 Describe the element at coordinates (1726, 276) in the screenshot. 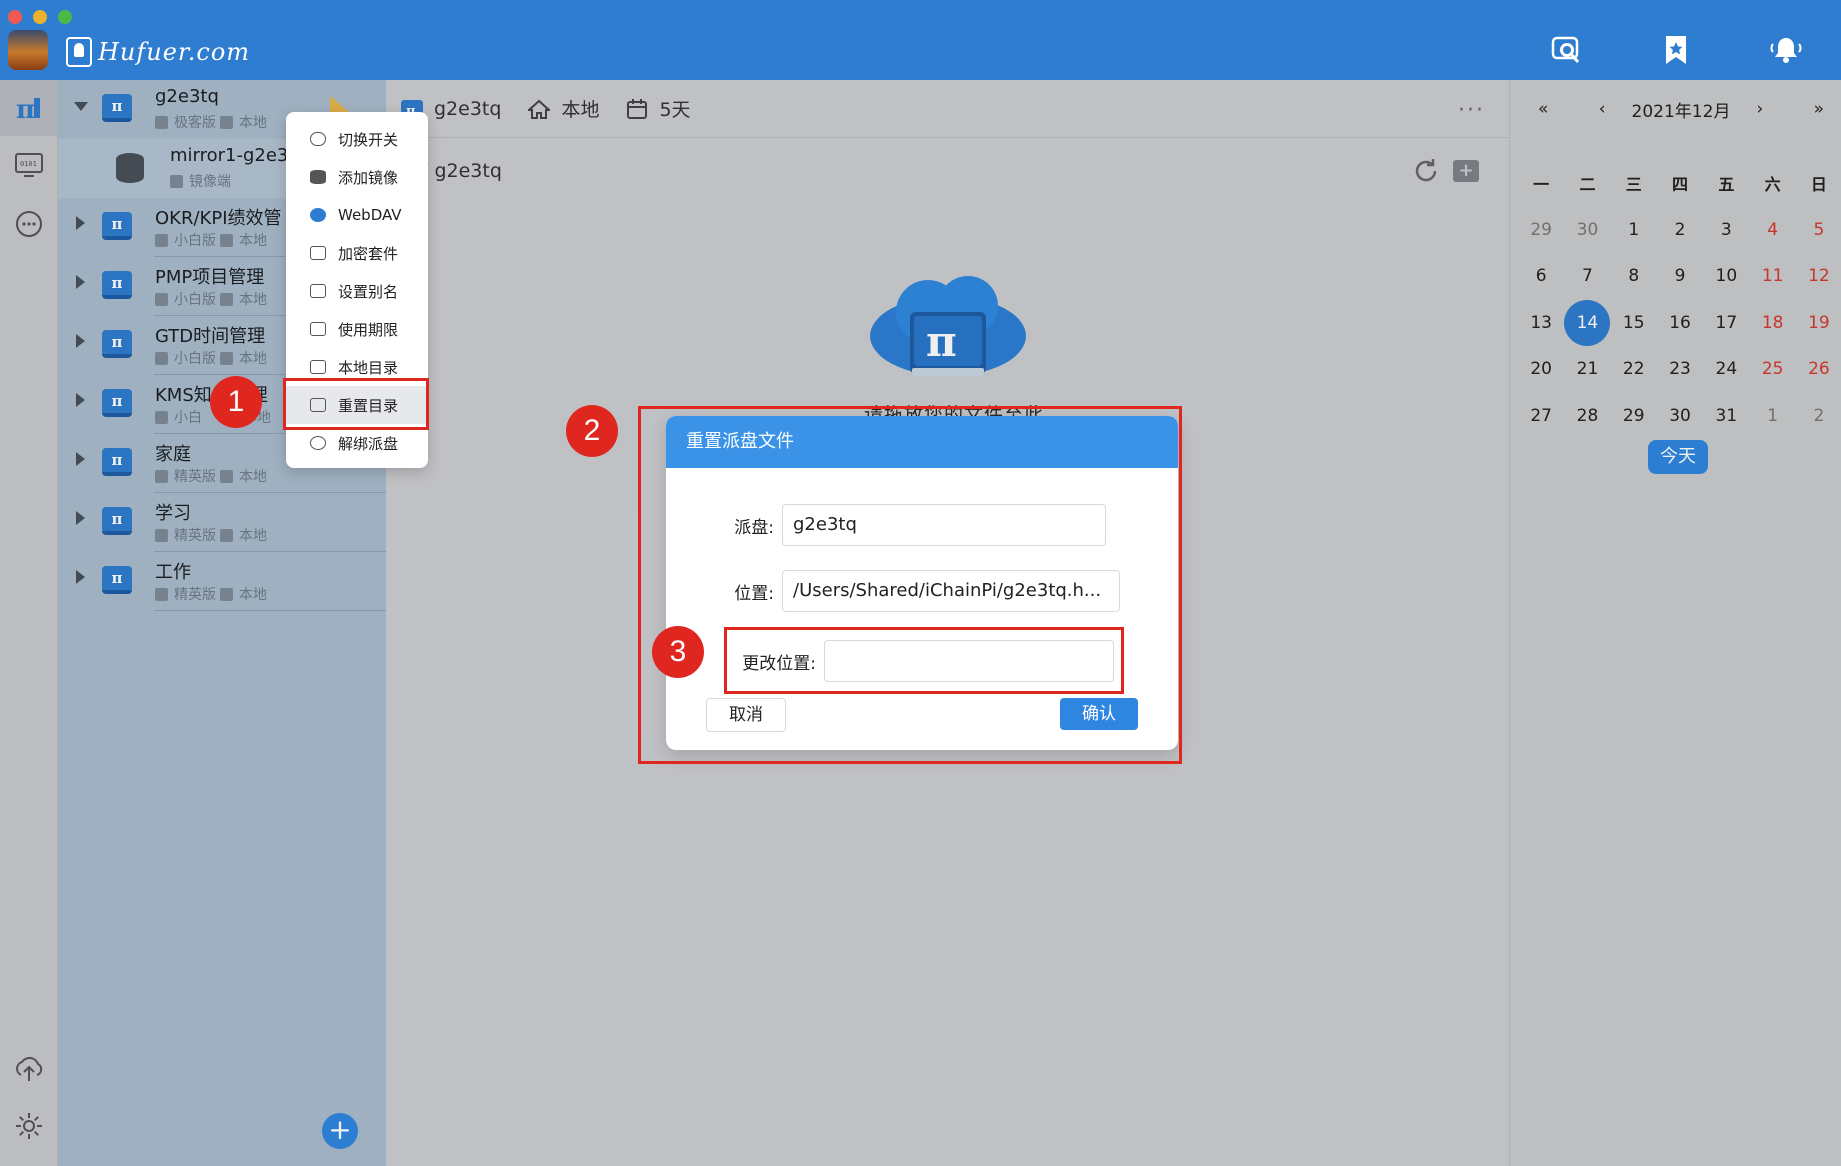

I see `day-cell: 10` at that location.